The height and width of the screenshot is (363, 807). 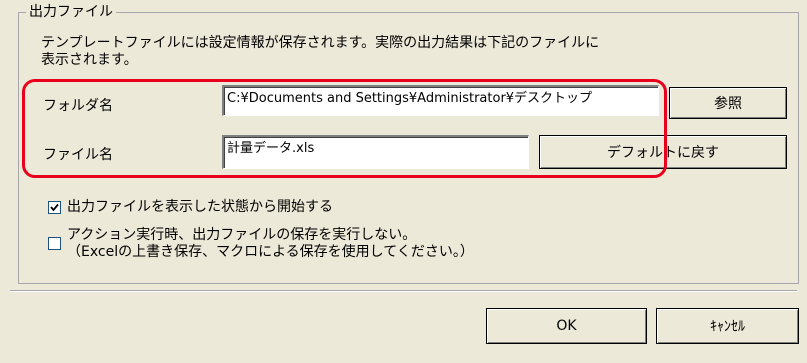 What do you see at coordinates (403, 291) in the screenshot?
I see `footer-divider` at bounding box center [403, 291].